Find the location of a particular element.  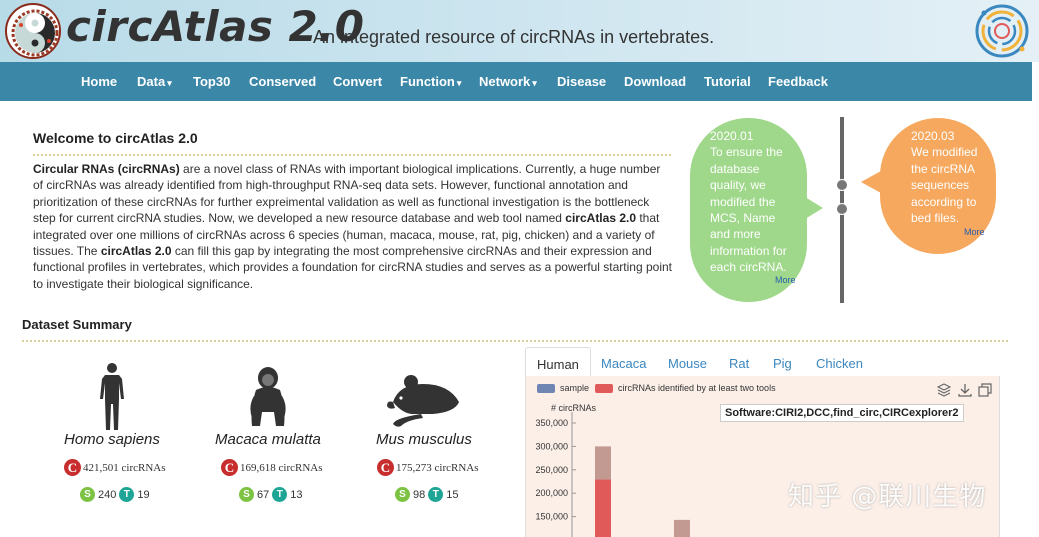

circ-count-text: 175,273 circRNAs is located at coordinates (437, 467).